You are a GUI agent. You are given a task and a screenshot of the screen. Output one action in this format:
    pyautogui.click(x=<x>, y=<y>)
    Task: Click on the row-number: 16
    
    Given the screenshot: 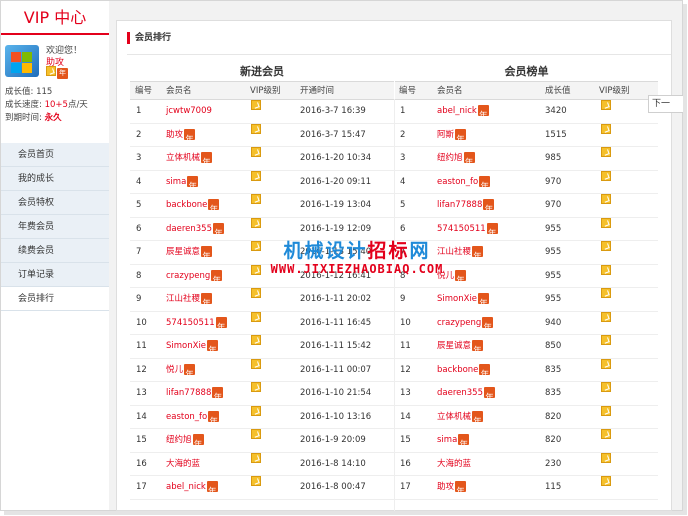 What is the action you would take?
    pyautogui.click(x=405, y=463)
    